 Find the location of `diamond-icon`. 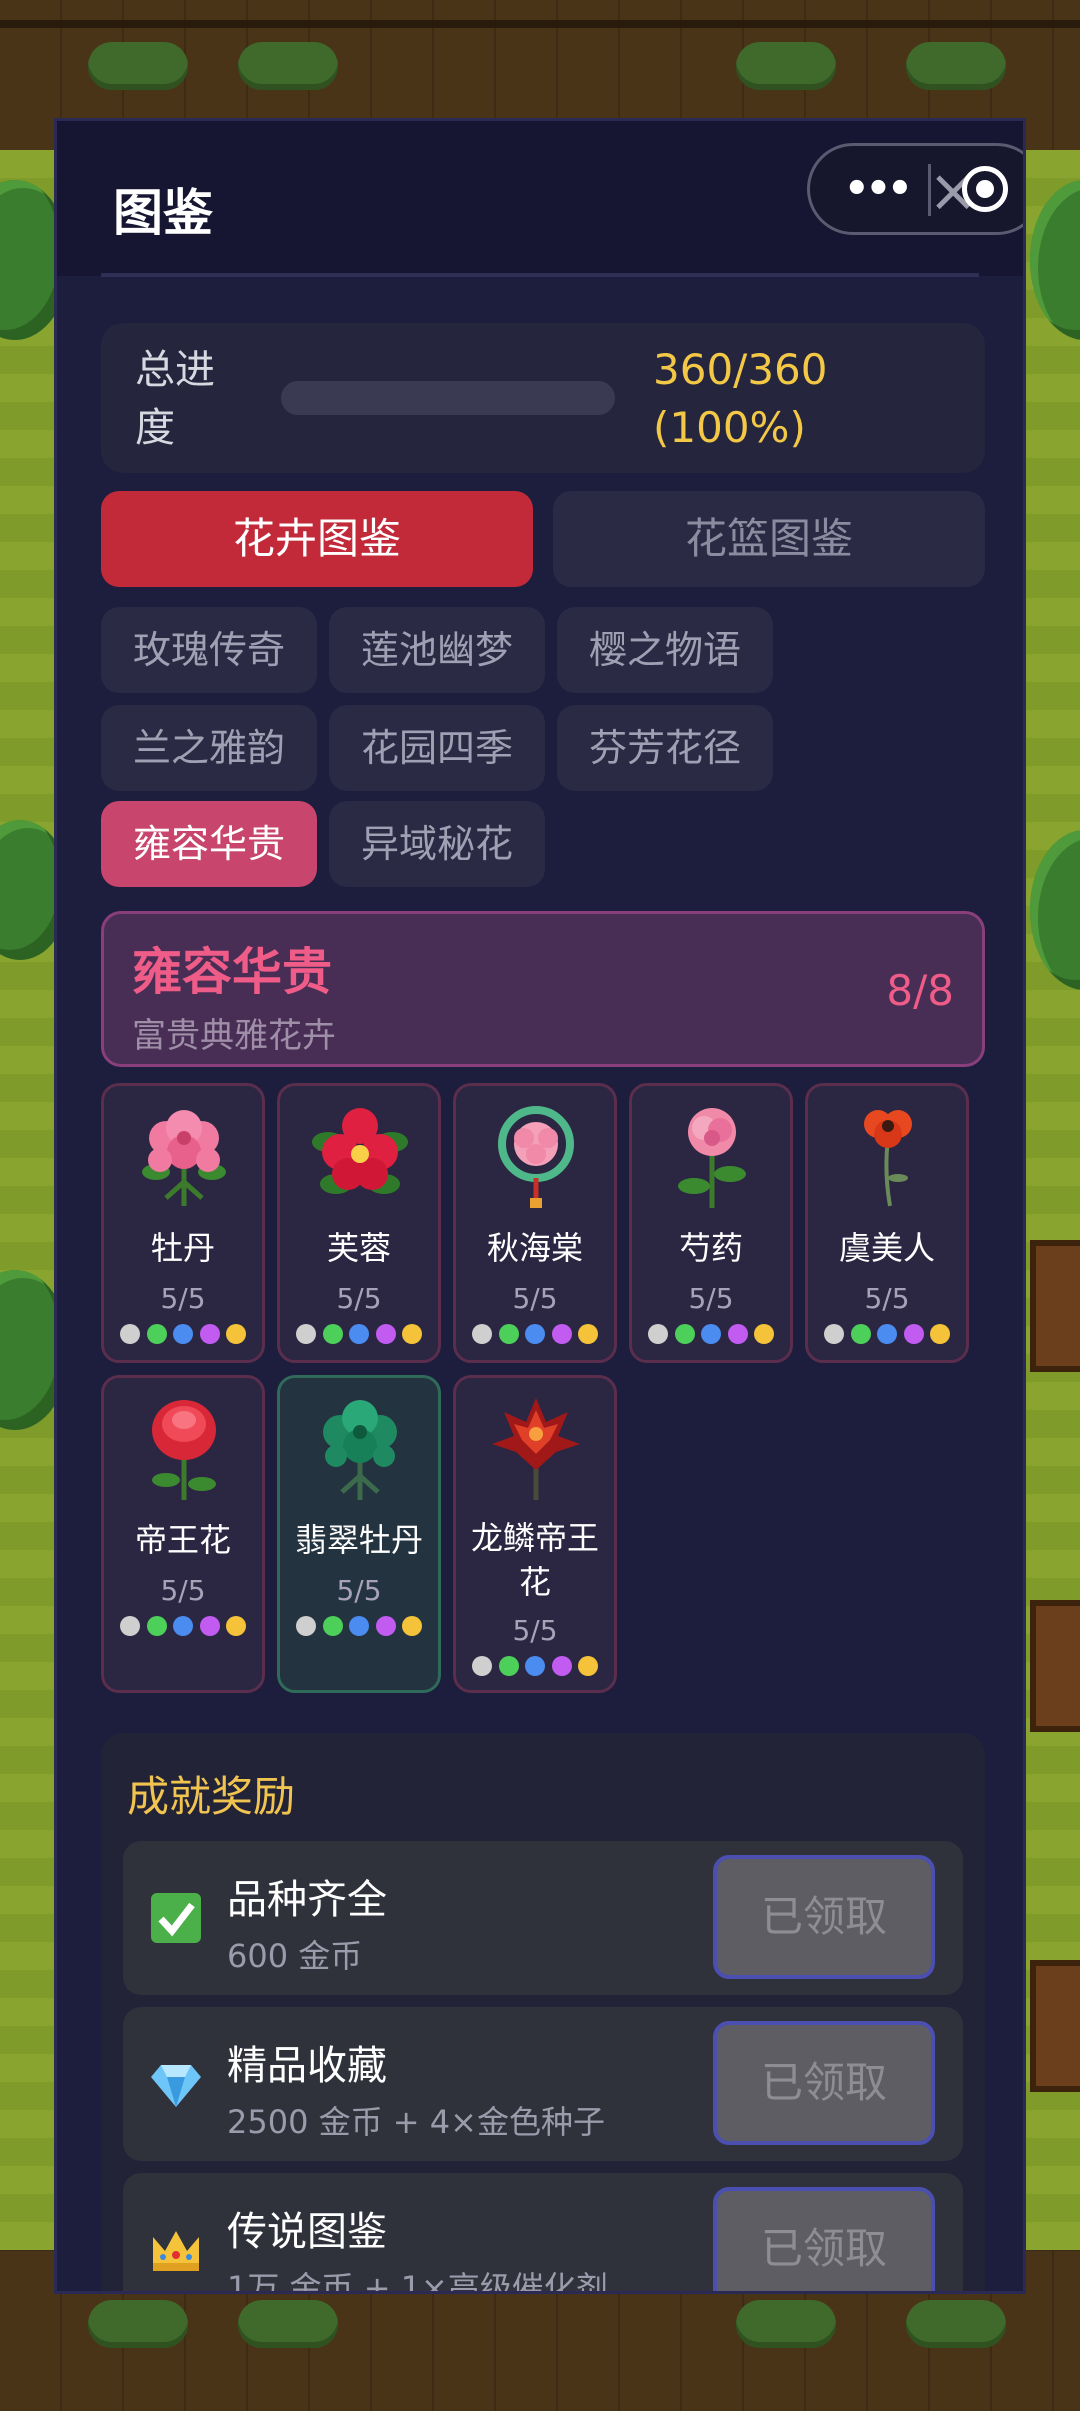

diamond-icon is located at coordinates (176, 2086).